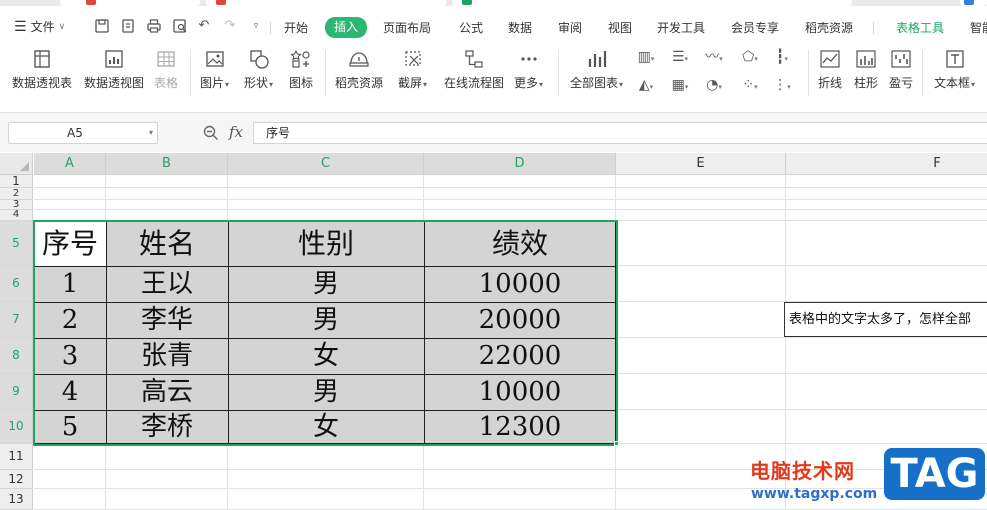 This screenshot has height=510, width=987. I want to click on select-all-corner, so click(16, 164).